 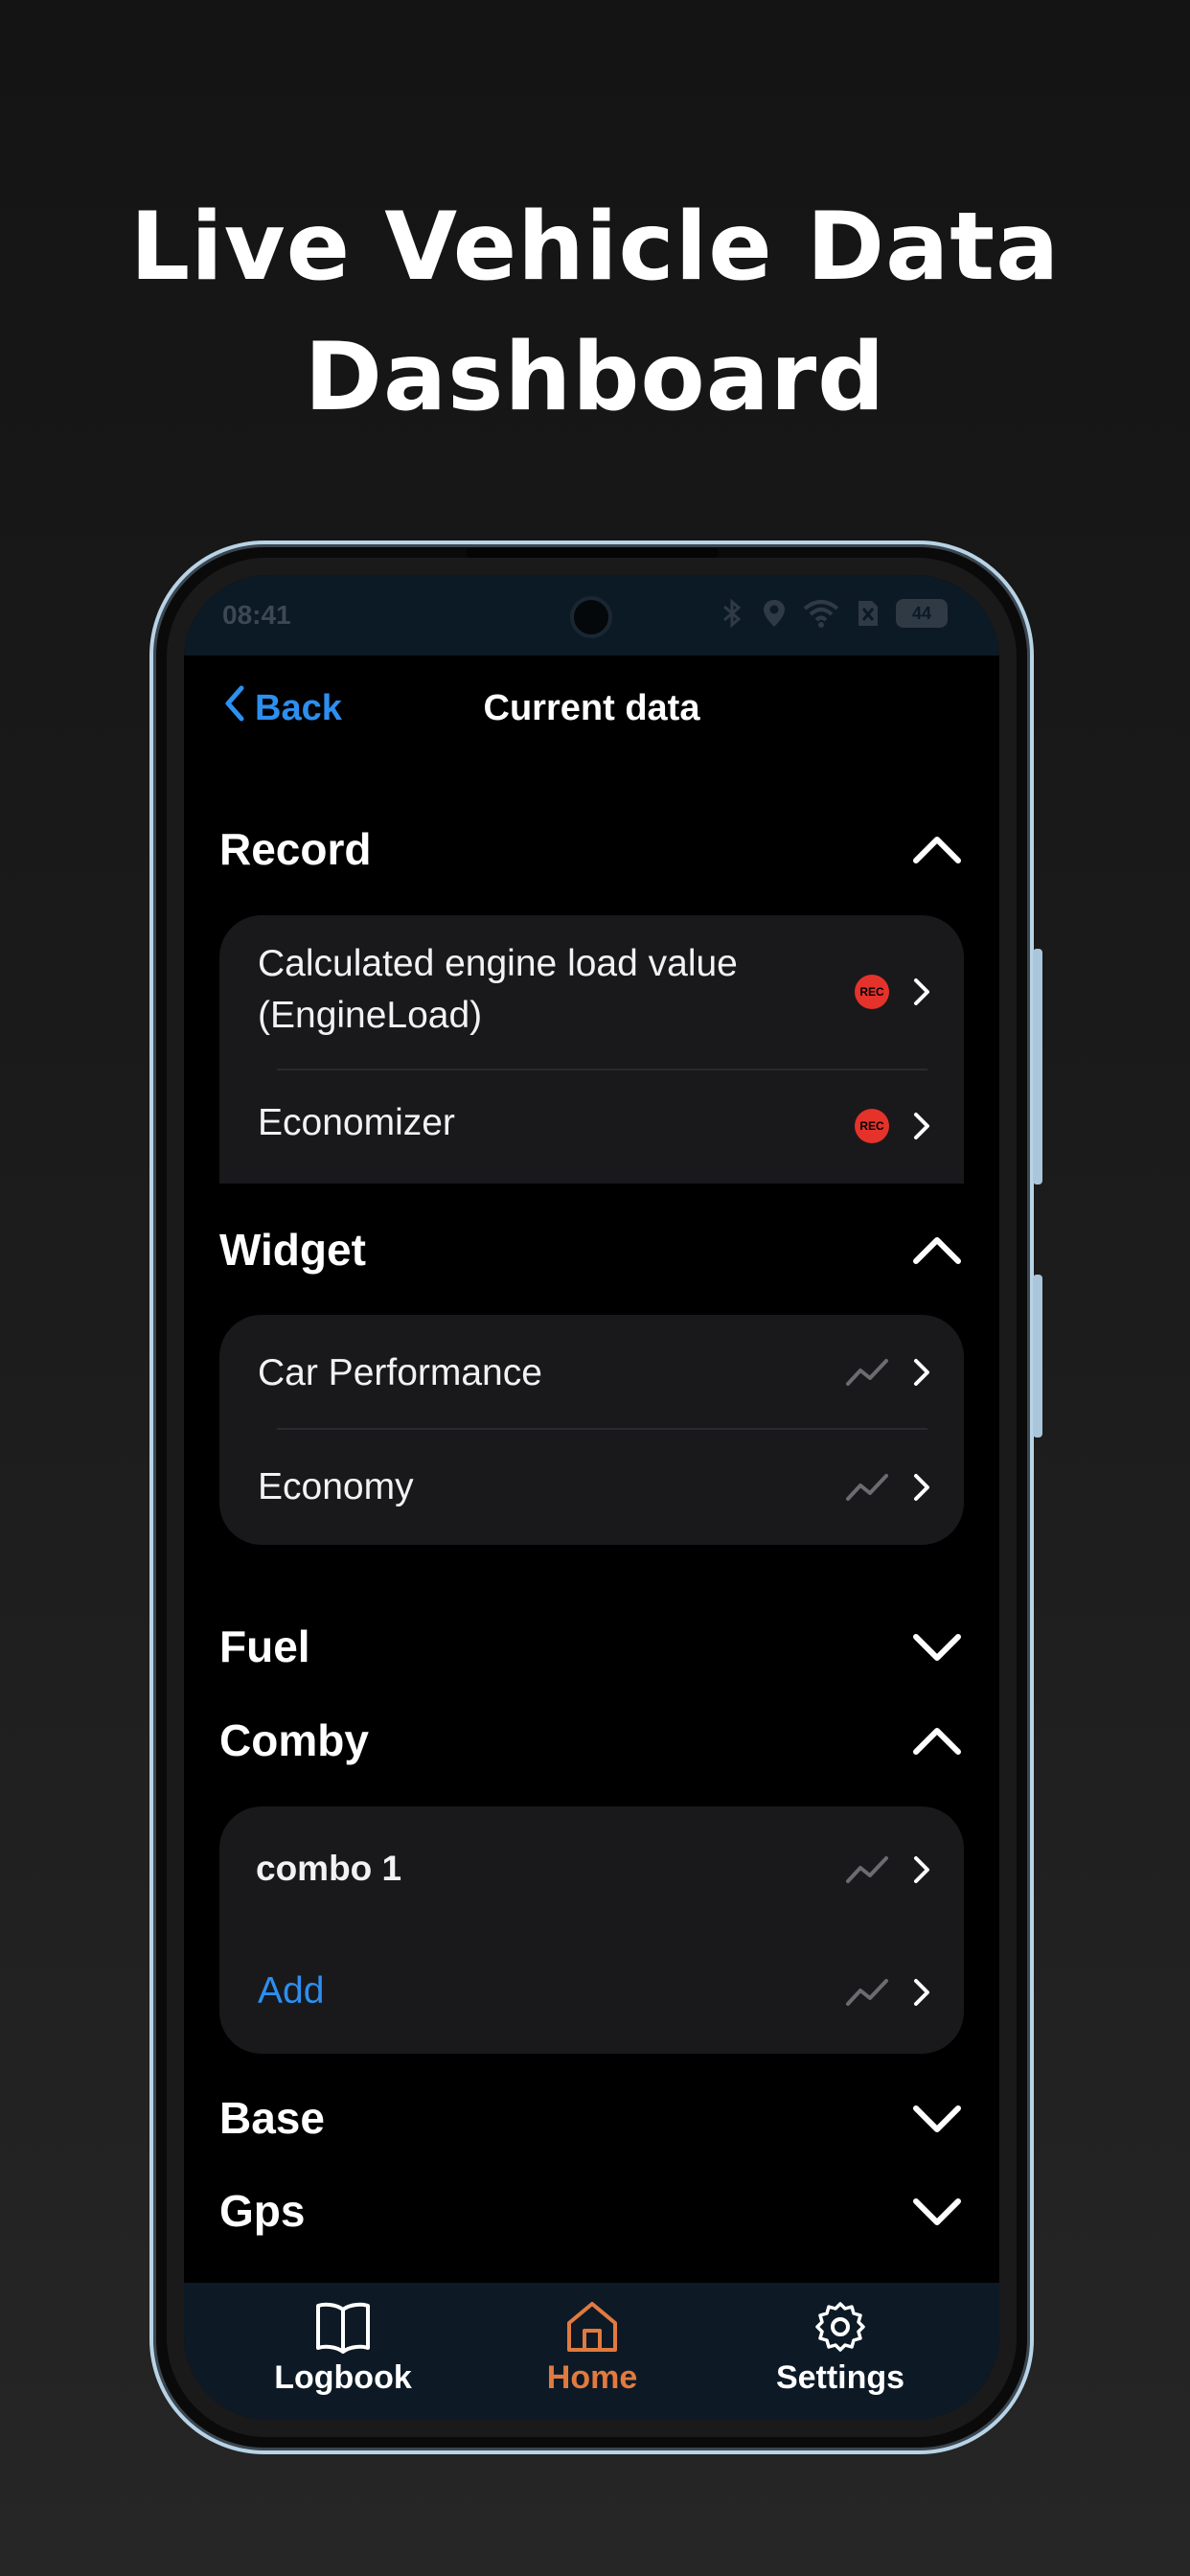 What do you see at coordinates (821, 613) in the screenshot?
I see `wifi-icon` at bounding box center [821, 613].